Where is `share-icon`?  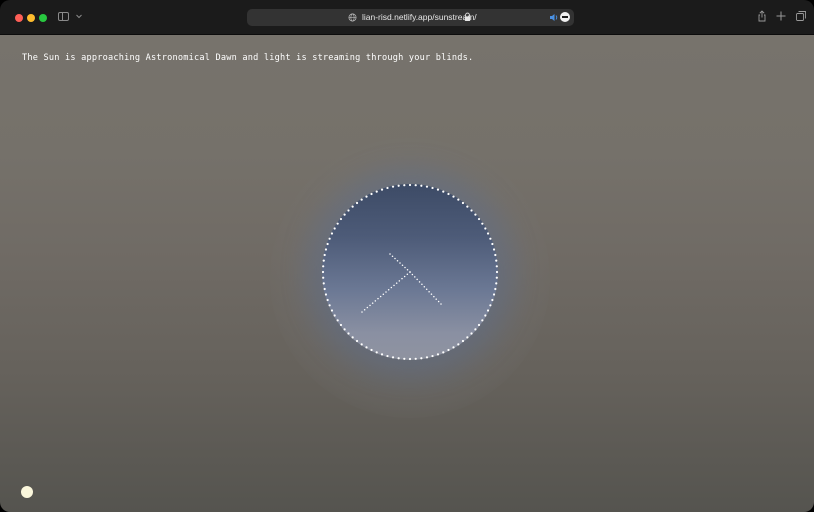
share-icon is located at coordinates (762, 16).